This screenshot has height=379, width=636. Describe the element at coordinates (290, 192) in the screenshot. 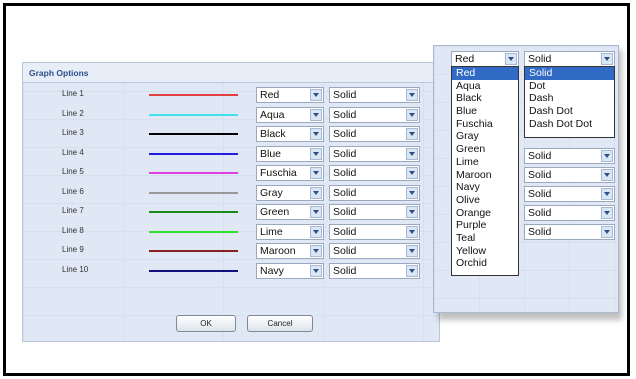

I see `line-color-select: Gray` at that location.